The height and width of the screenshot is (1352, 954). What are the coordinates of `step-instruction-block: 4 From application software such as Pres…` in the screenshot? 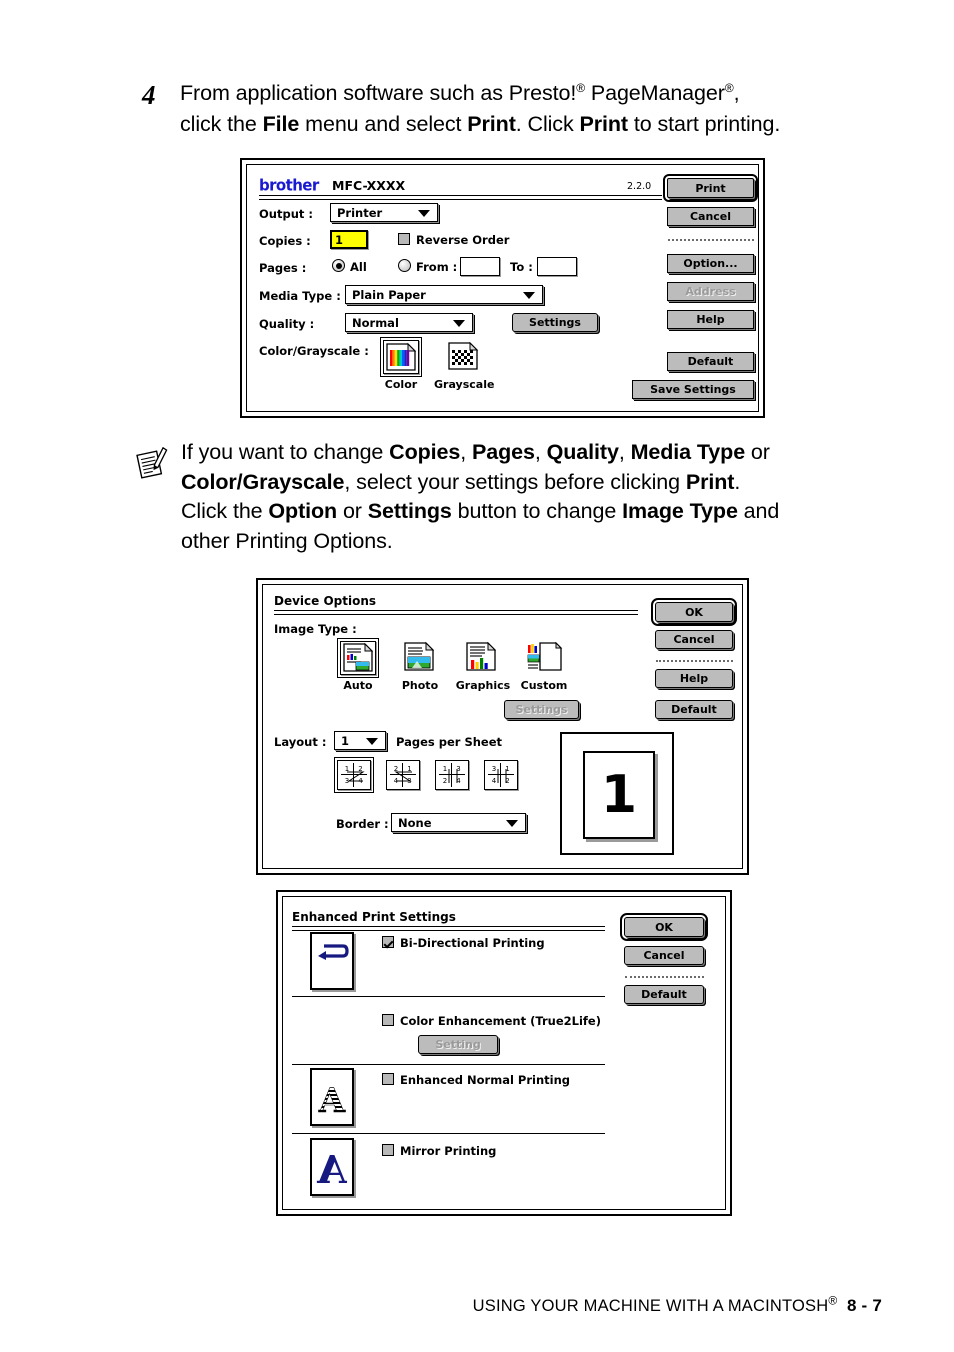 It's located at (512, 109).